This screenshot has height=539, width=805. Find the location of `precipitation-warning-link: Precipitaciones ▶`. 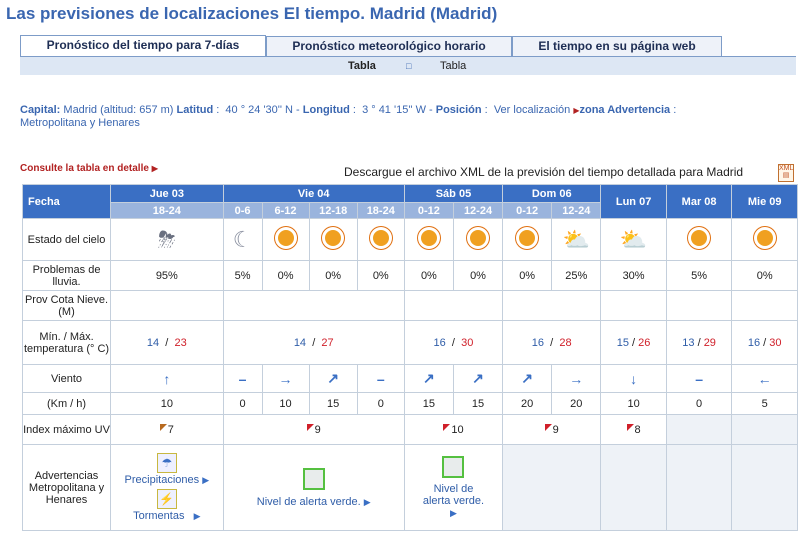

precipitation-warning-link: Precipitaciones ▶ is located at coordinates (167, 480).